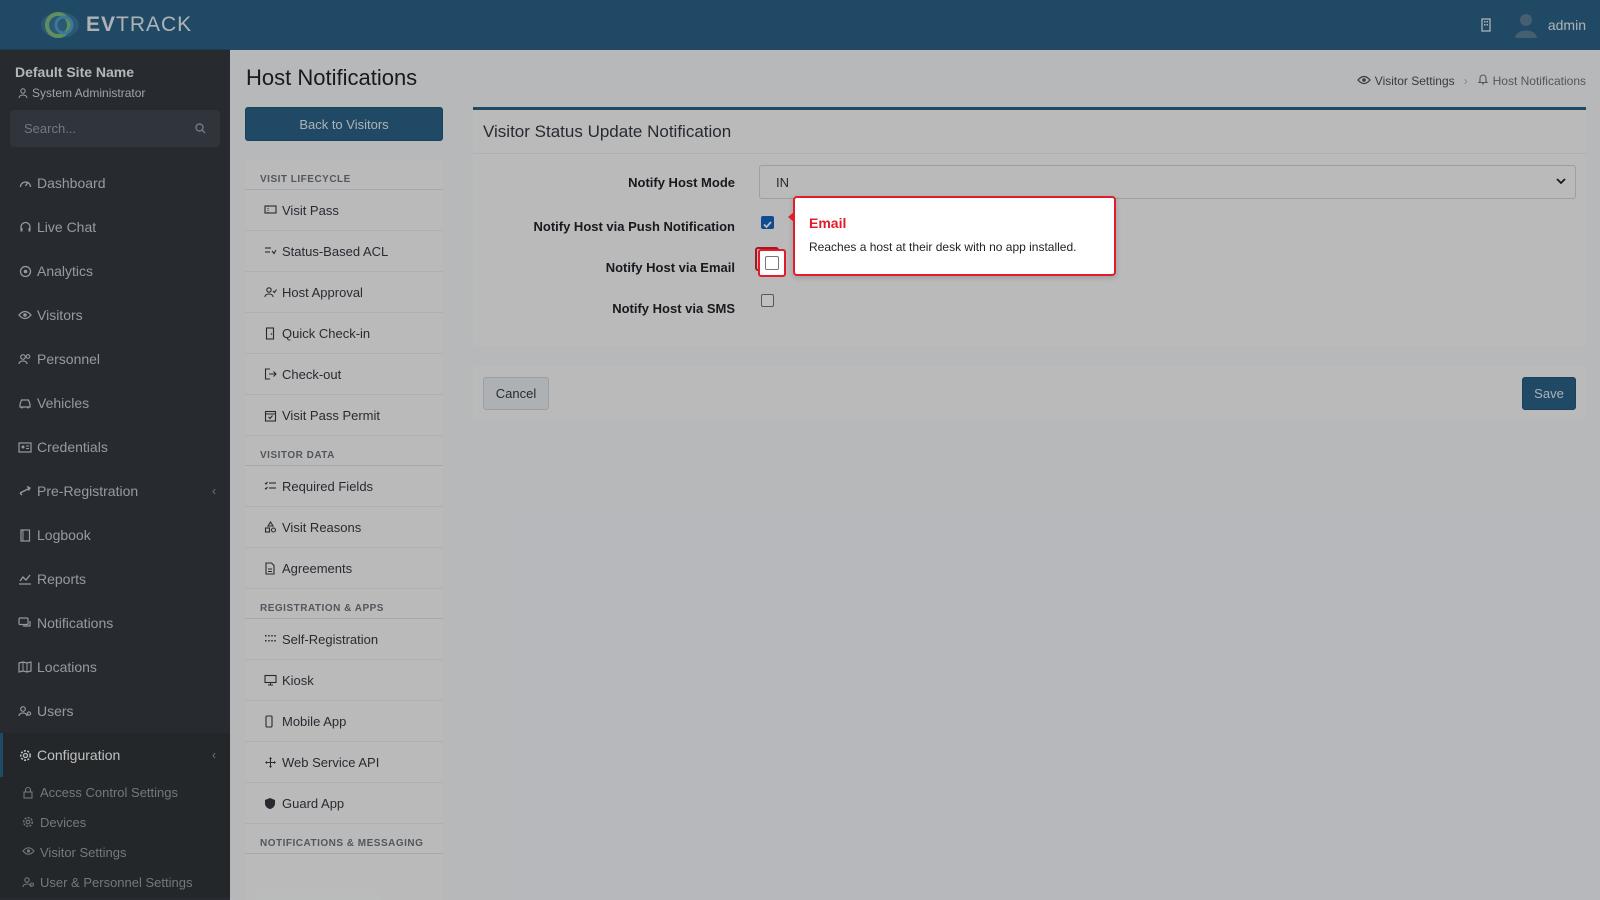 The image size is (1600, 900). What do you see at coordinates (344, 568) in the screenshot?
I see `subnav-agreements: Agreements` at bounding box center [344, 568].